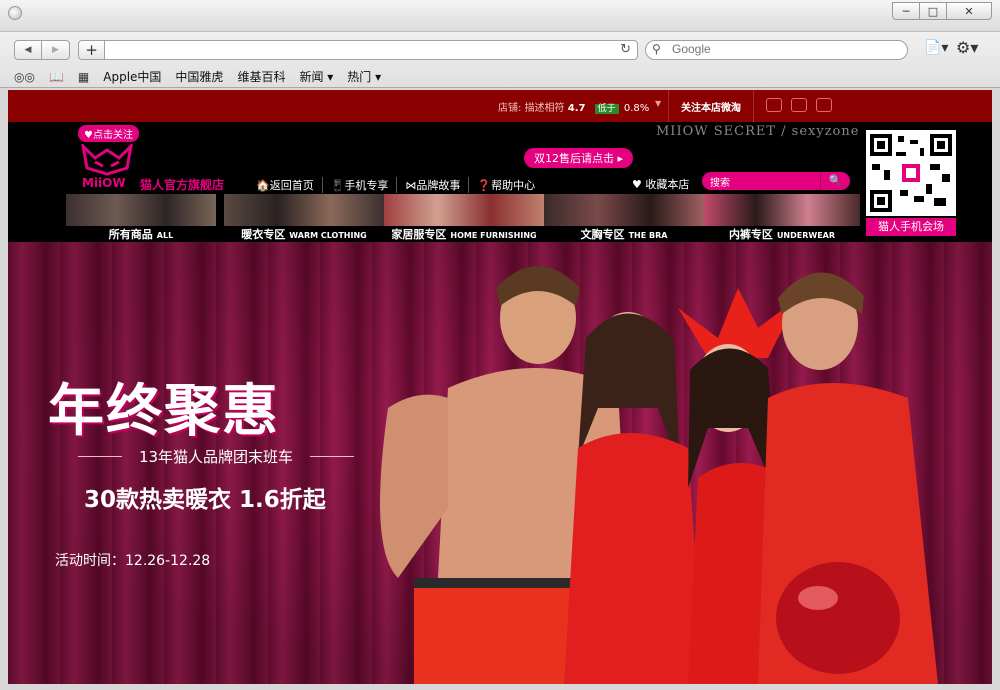 The height and width of the screenshot is (690, 1000). Describe the element at coordinates (316, 76) in the screenshot. I see `bookmark-news-menu: 新闻 ▾` at that location.